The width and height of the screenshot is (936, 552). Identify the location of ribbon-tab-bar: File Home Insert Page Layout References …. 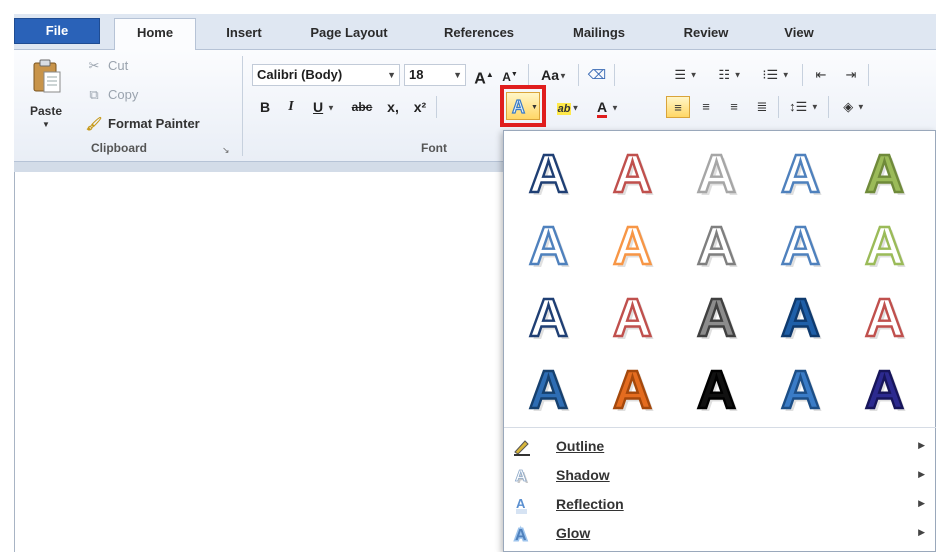
(475, 32).